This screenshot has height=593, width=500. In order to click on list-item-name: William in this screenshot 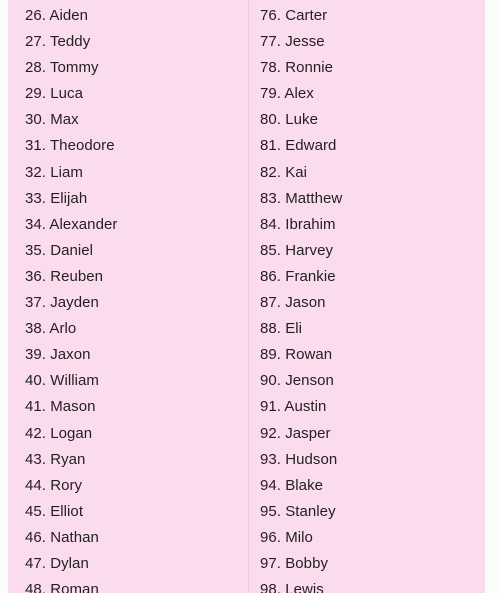, I will do `click(74, 381)`.